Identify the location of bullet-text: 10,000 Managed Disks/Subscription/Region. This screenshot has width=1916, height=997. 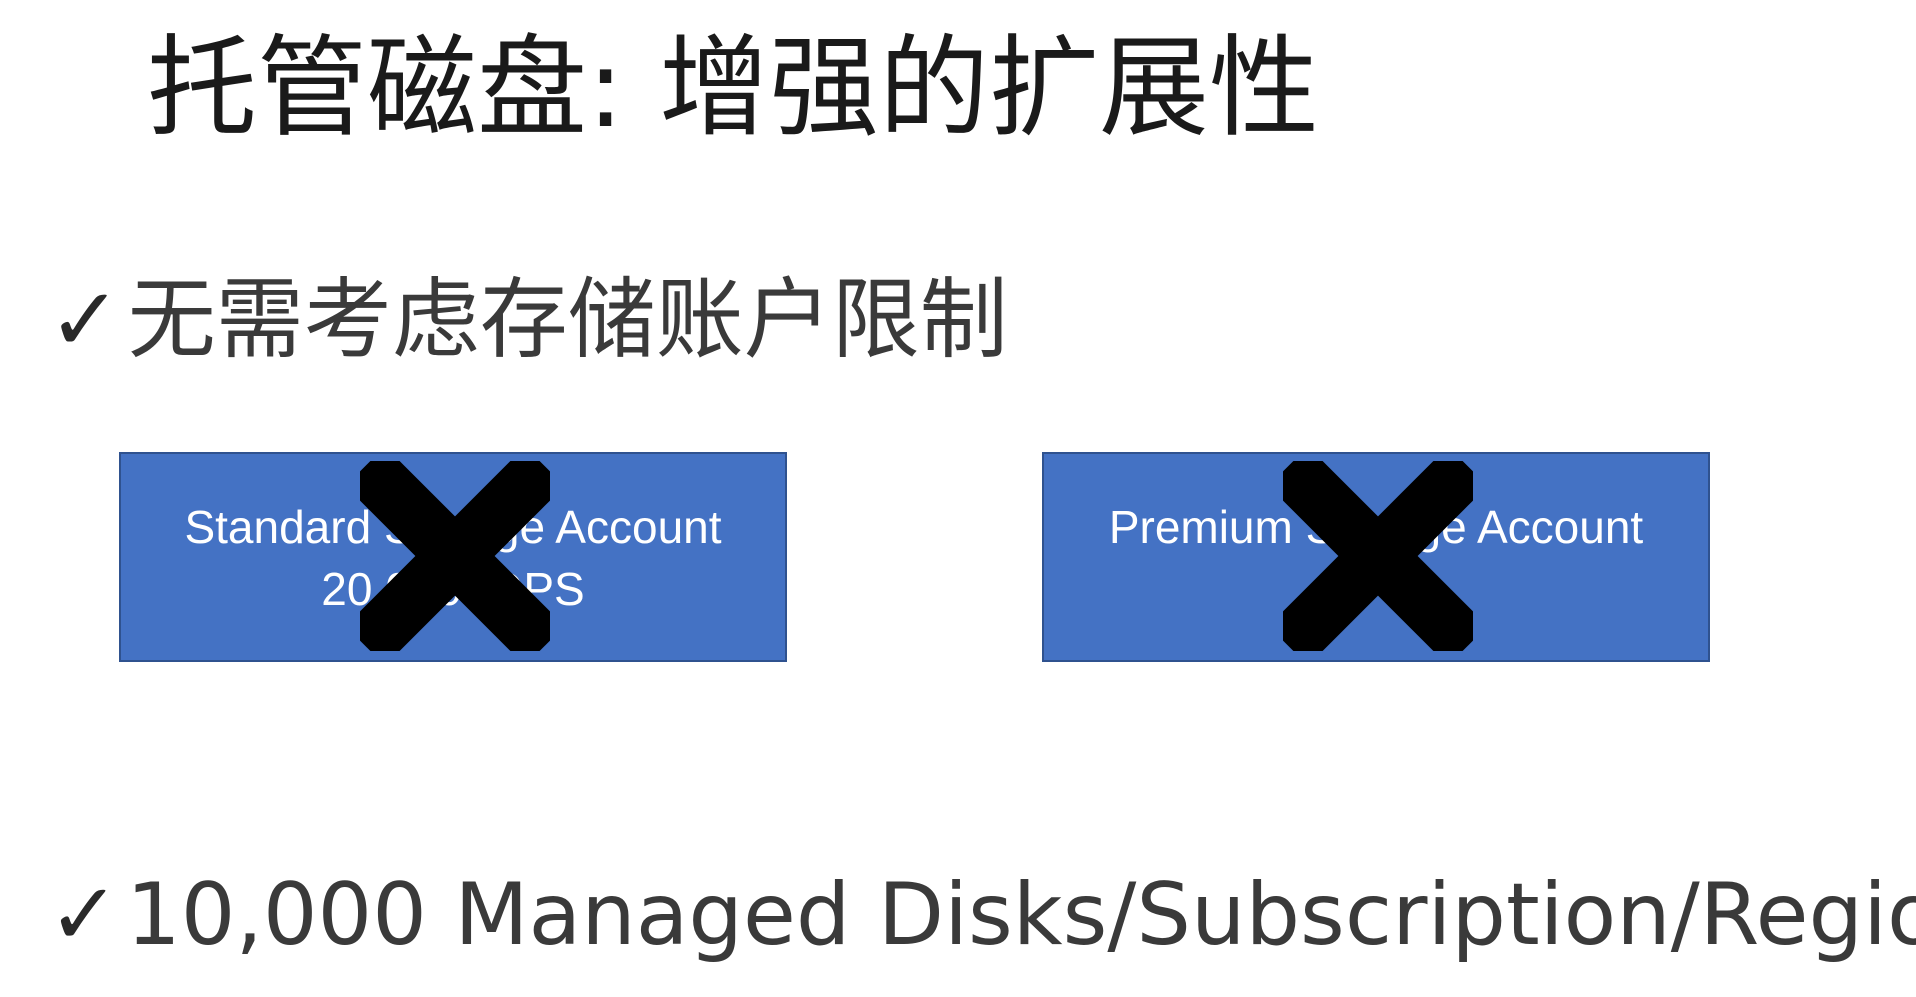
(1021, 915).